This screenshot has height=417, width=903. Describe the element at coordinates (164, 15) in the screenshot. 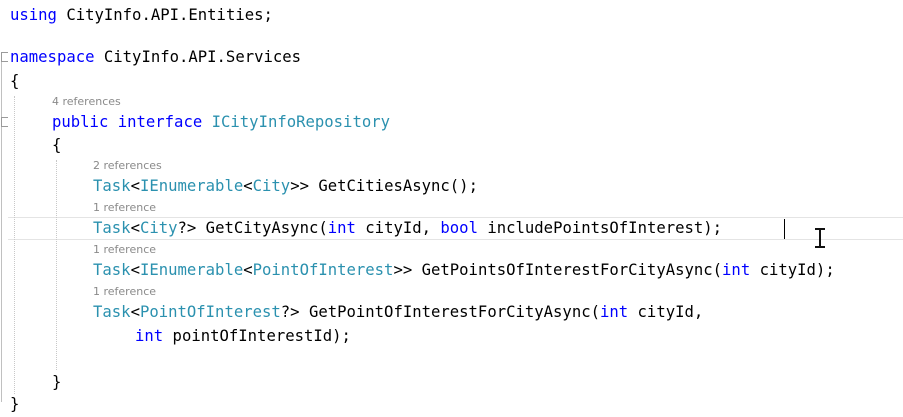

I see `namespace-name: CityInfo.API.Entities;` at that location.